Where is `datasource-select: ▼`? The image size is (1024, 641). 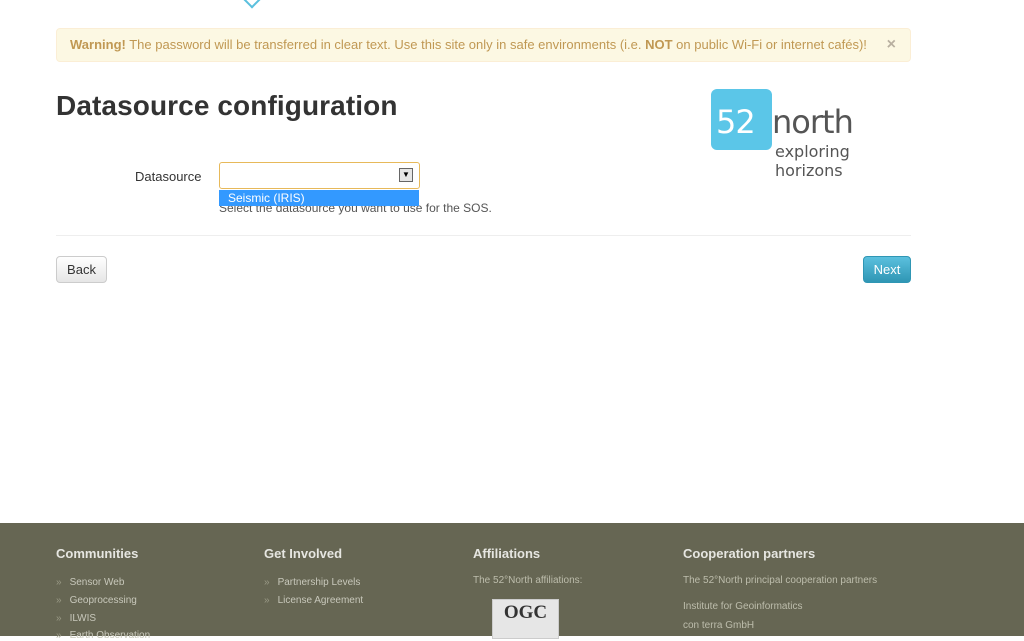 datasource-select: ▼ is located at coordinates (319, 175).